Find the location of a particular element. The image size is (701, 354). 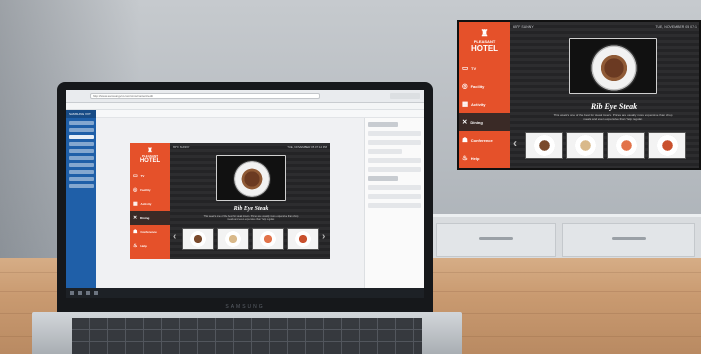

browser-window-buttons is located at coordinates (405, 96).